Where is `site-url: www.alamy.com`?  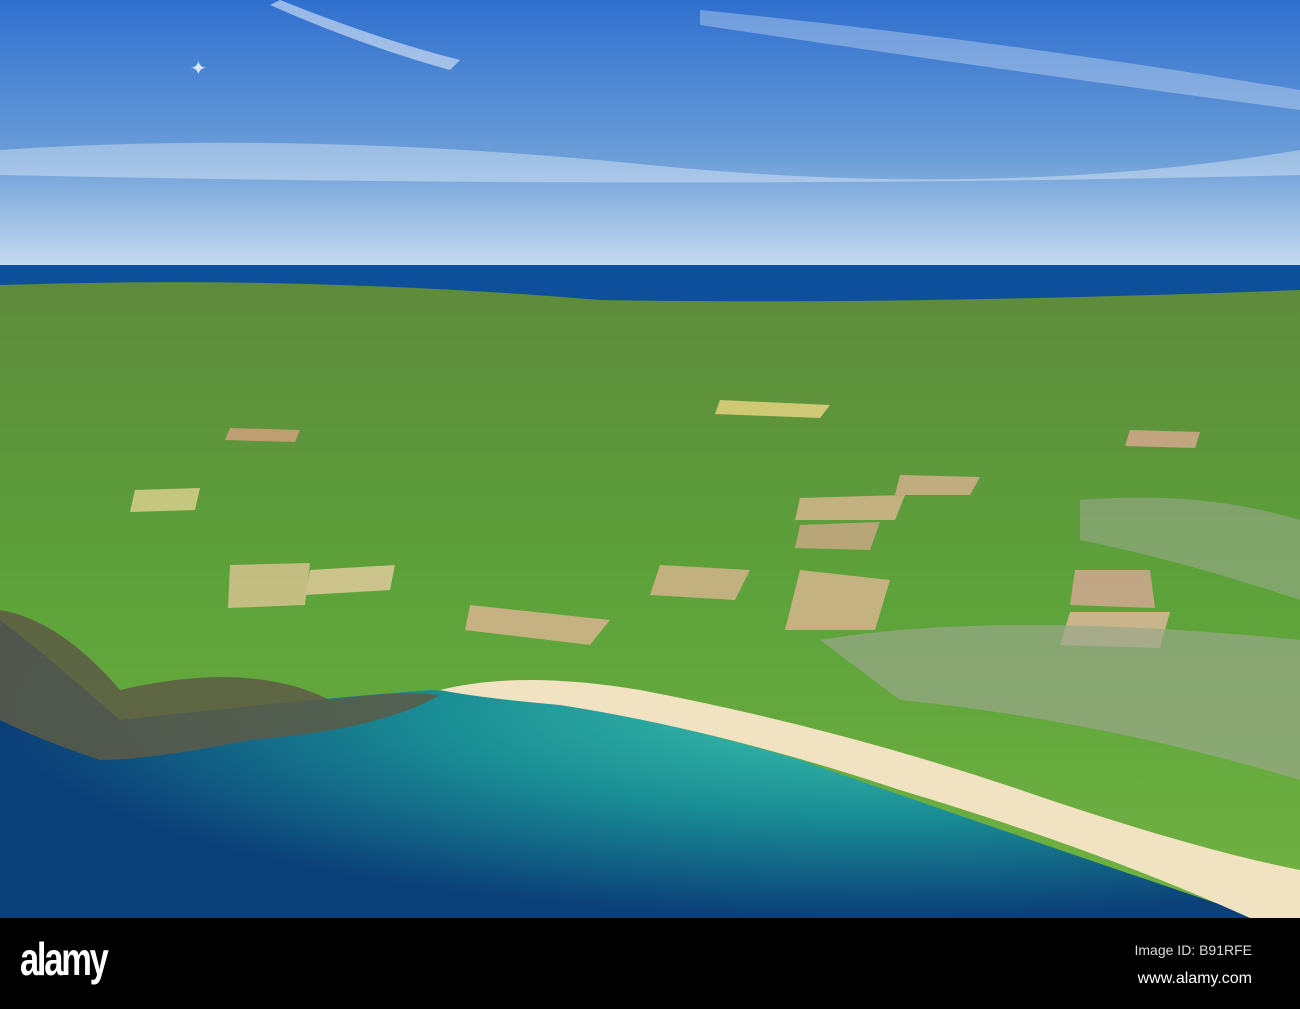 site-url: www.alamy.com is located at coordinates (1194, 978).